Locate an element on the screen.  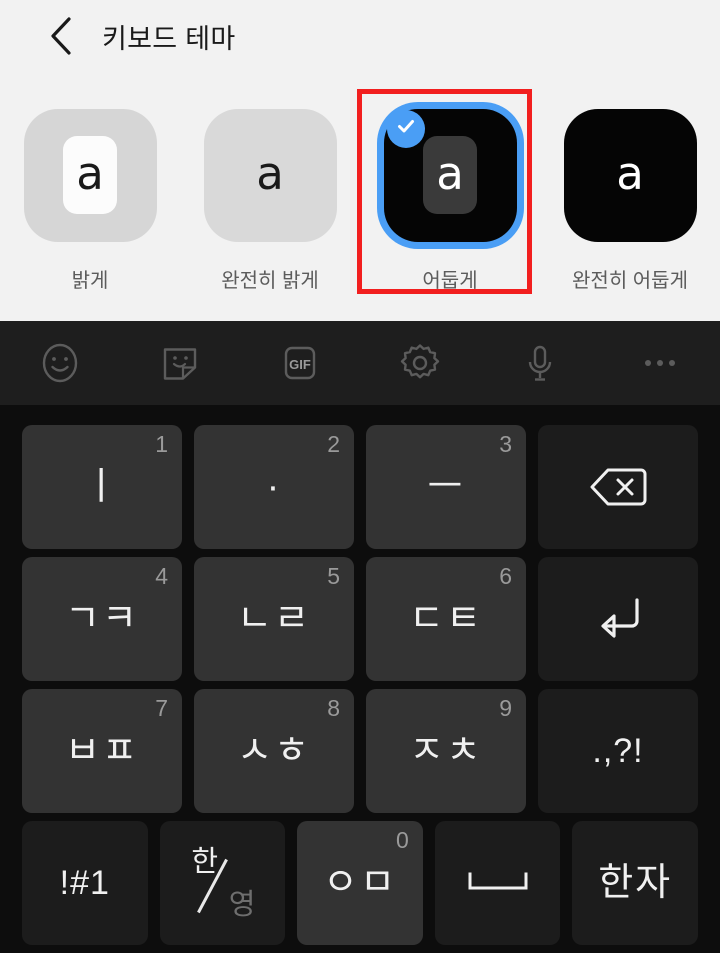
back-button is located at coordinates (61, 36).